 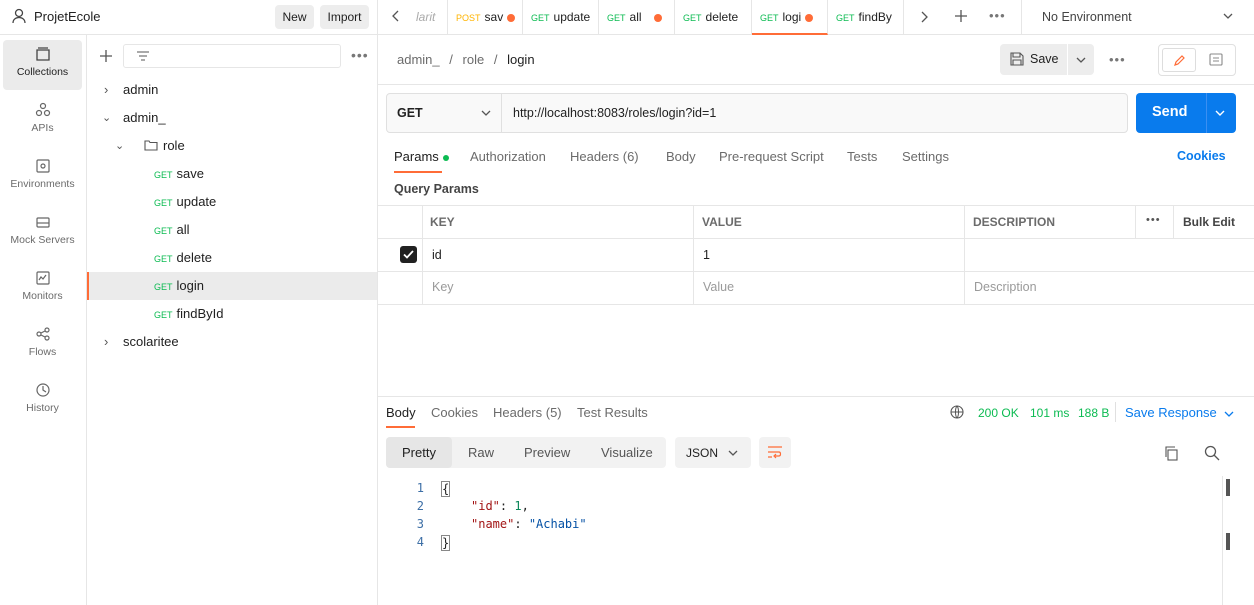 I want to click on tree-request-all: GET all, so click(x=232, y=230).